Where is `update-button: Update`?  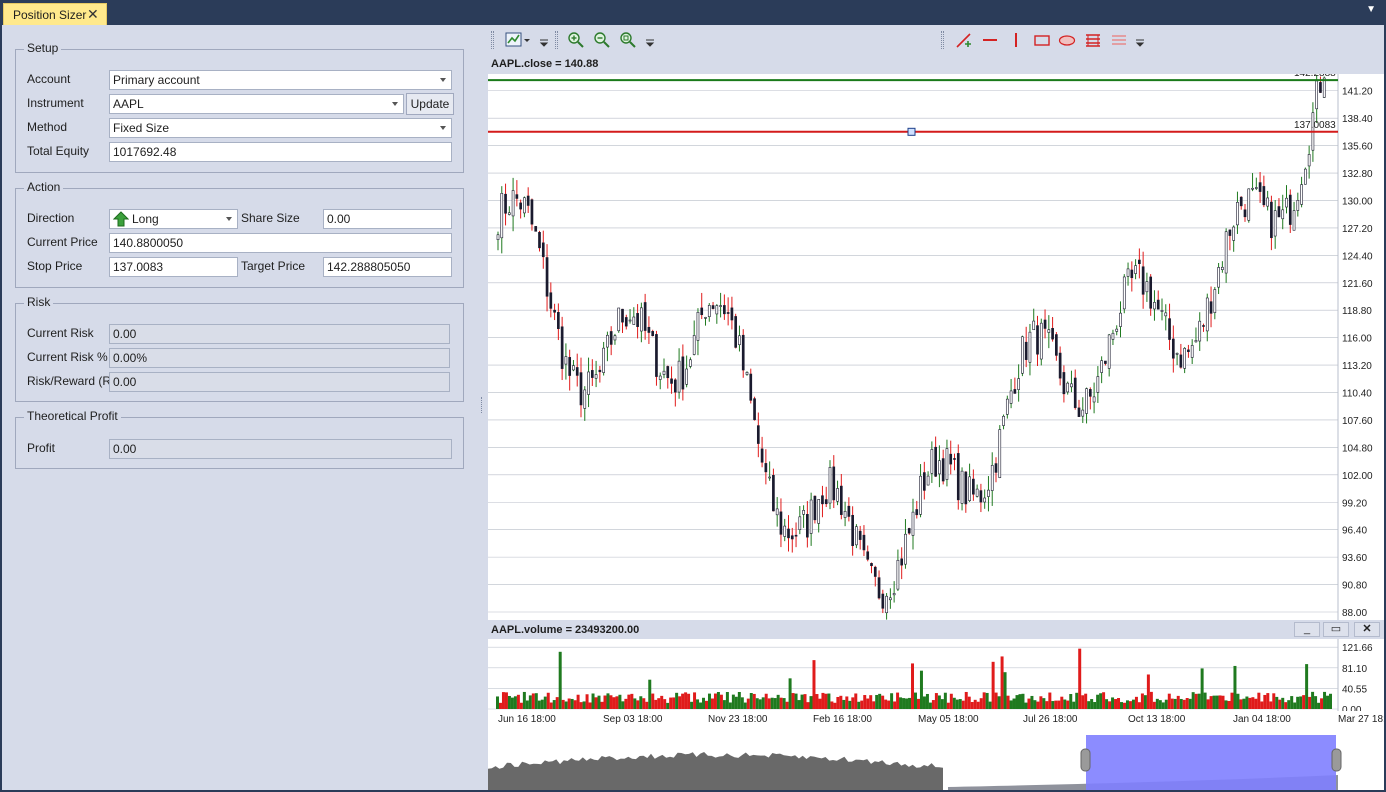
update-button: Update is located at coordinates (430, 104).